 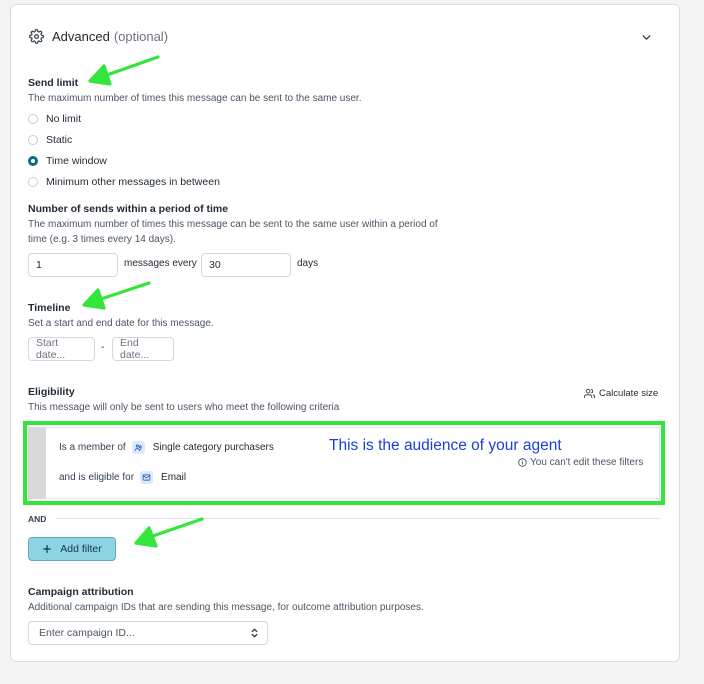 What do you see at coordinates (124, 70) in the screenshot?
I see `arrow-send-limit` at bounding box center [124, 70].